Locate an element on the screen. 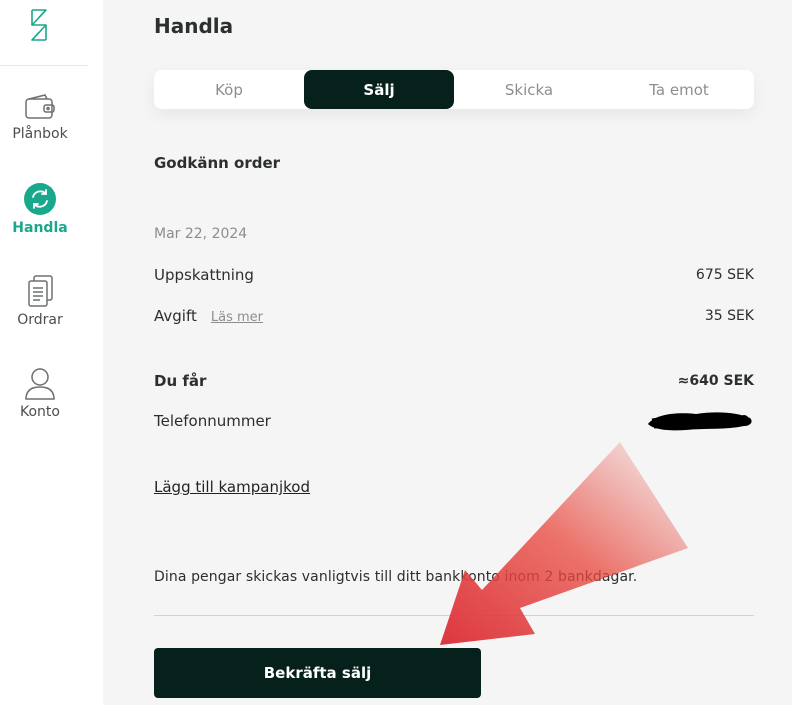  tab-send: Skicka is located at coordinates (529, 89).